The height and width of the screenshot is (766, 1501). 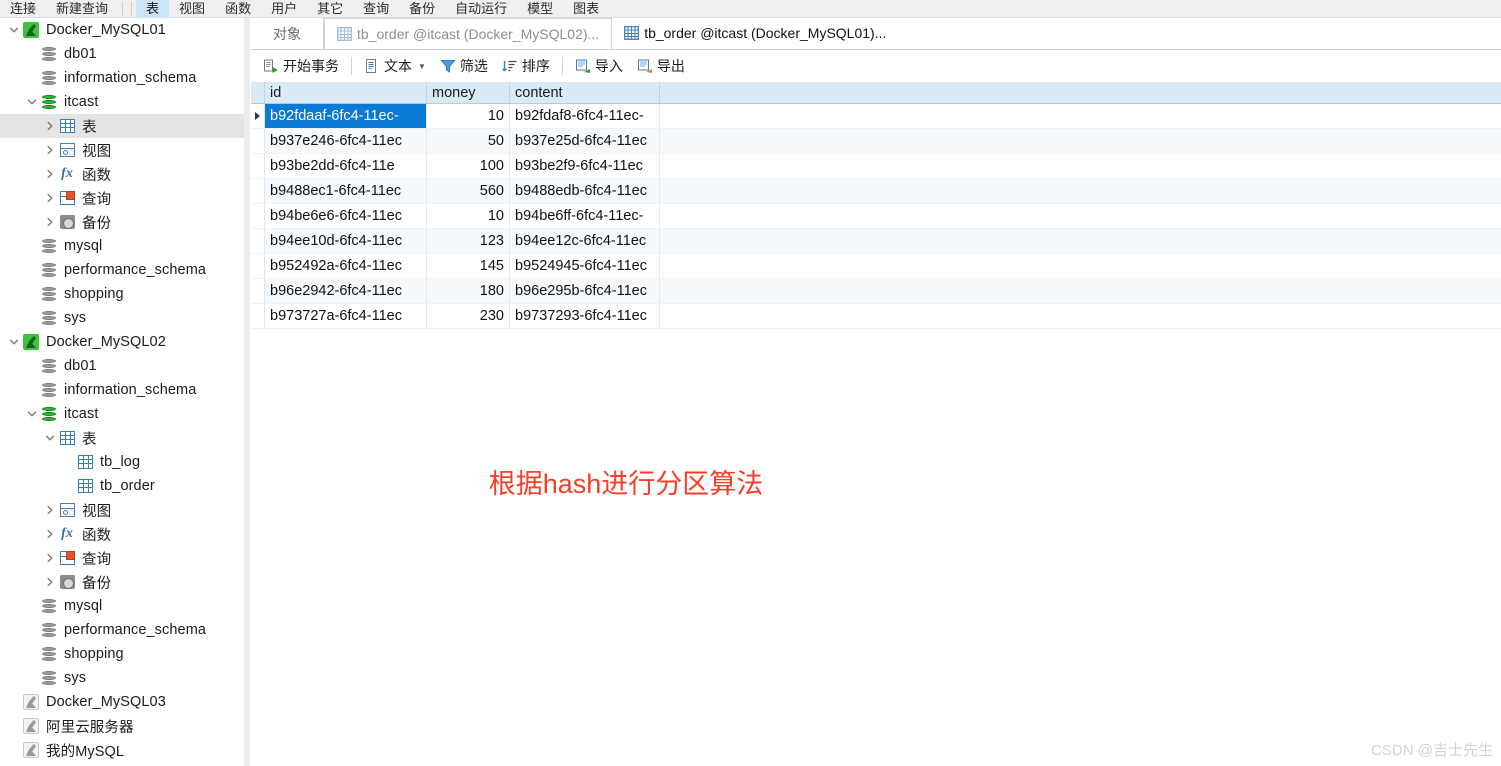 I want to click on cell-money: 145, so click(x=468, y=266).